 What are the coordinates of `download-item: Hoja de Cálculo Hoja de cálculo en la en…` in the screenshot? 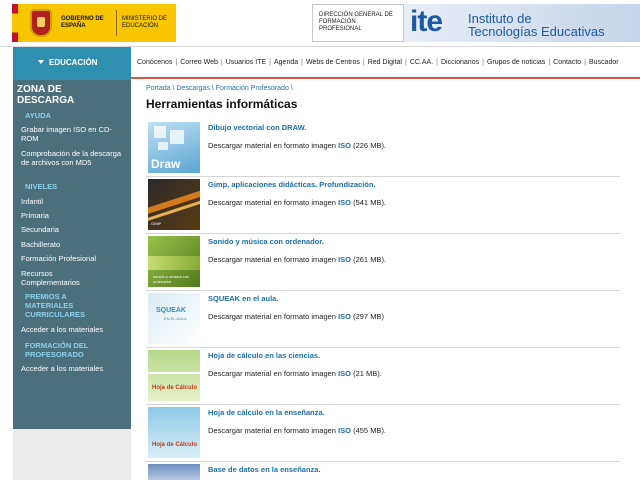 It's located at (383, 433).